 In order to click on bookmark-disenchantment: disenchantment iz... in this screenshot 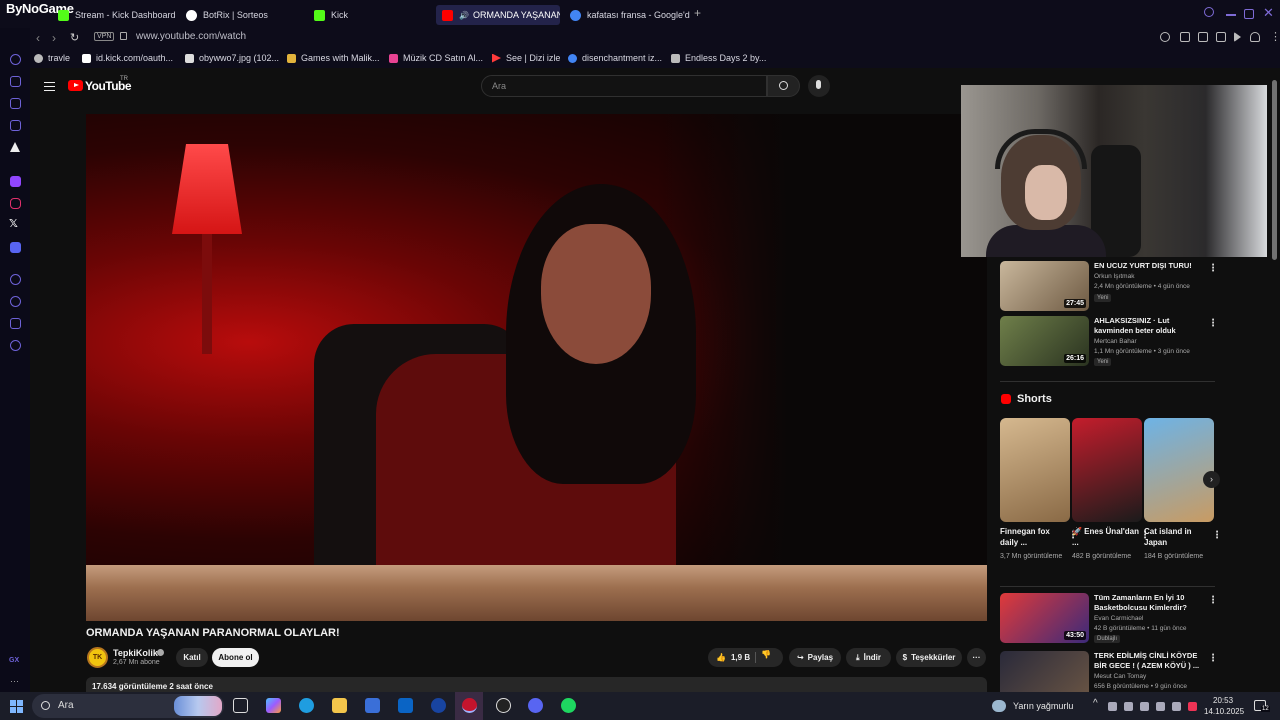, I will do `click(615, 58)`.